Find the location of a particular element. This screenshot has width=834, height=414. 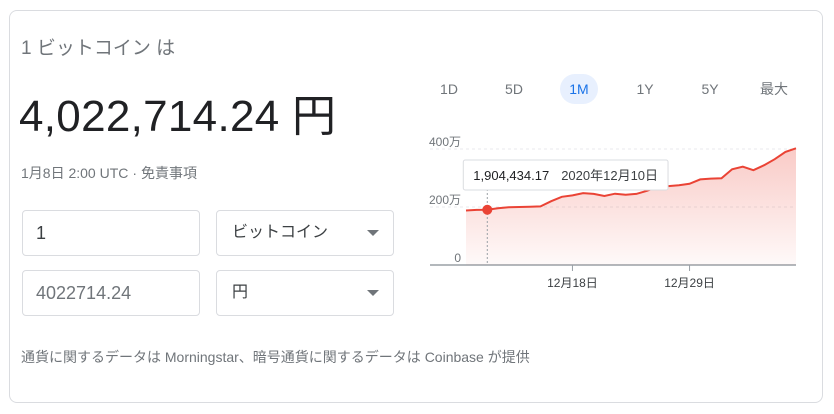

hover-point is located at coordinates (487, 209).